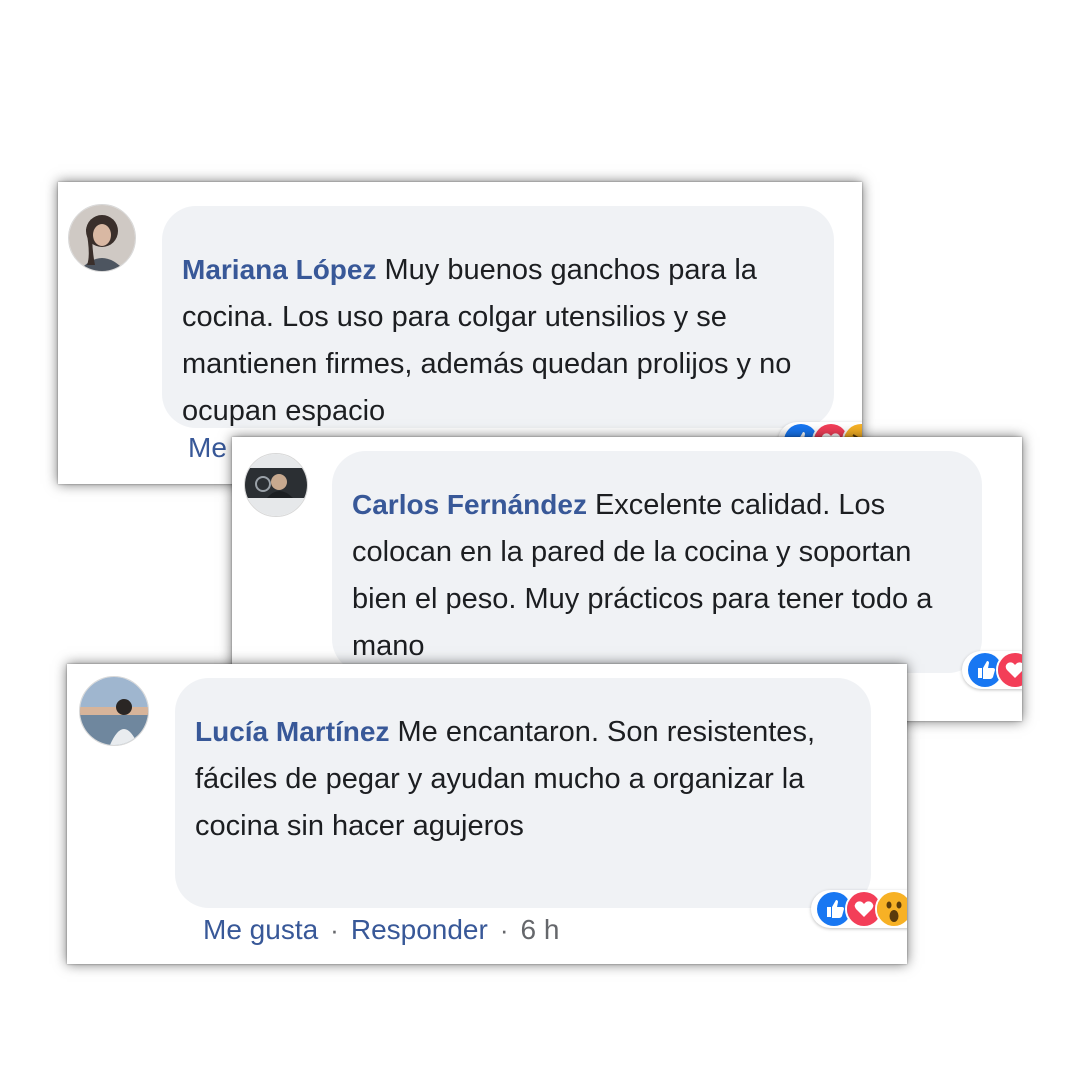 Image resolution: width=1080 pixels, height=1080 pixels. I want to click on comment-actions: Me, so click(207, 448).